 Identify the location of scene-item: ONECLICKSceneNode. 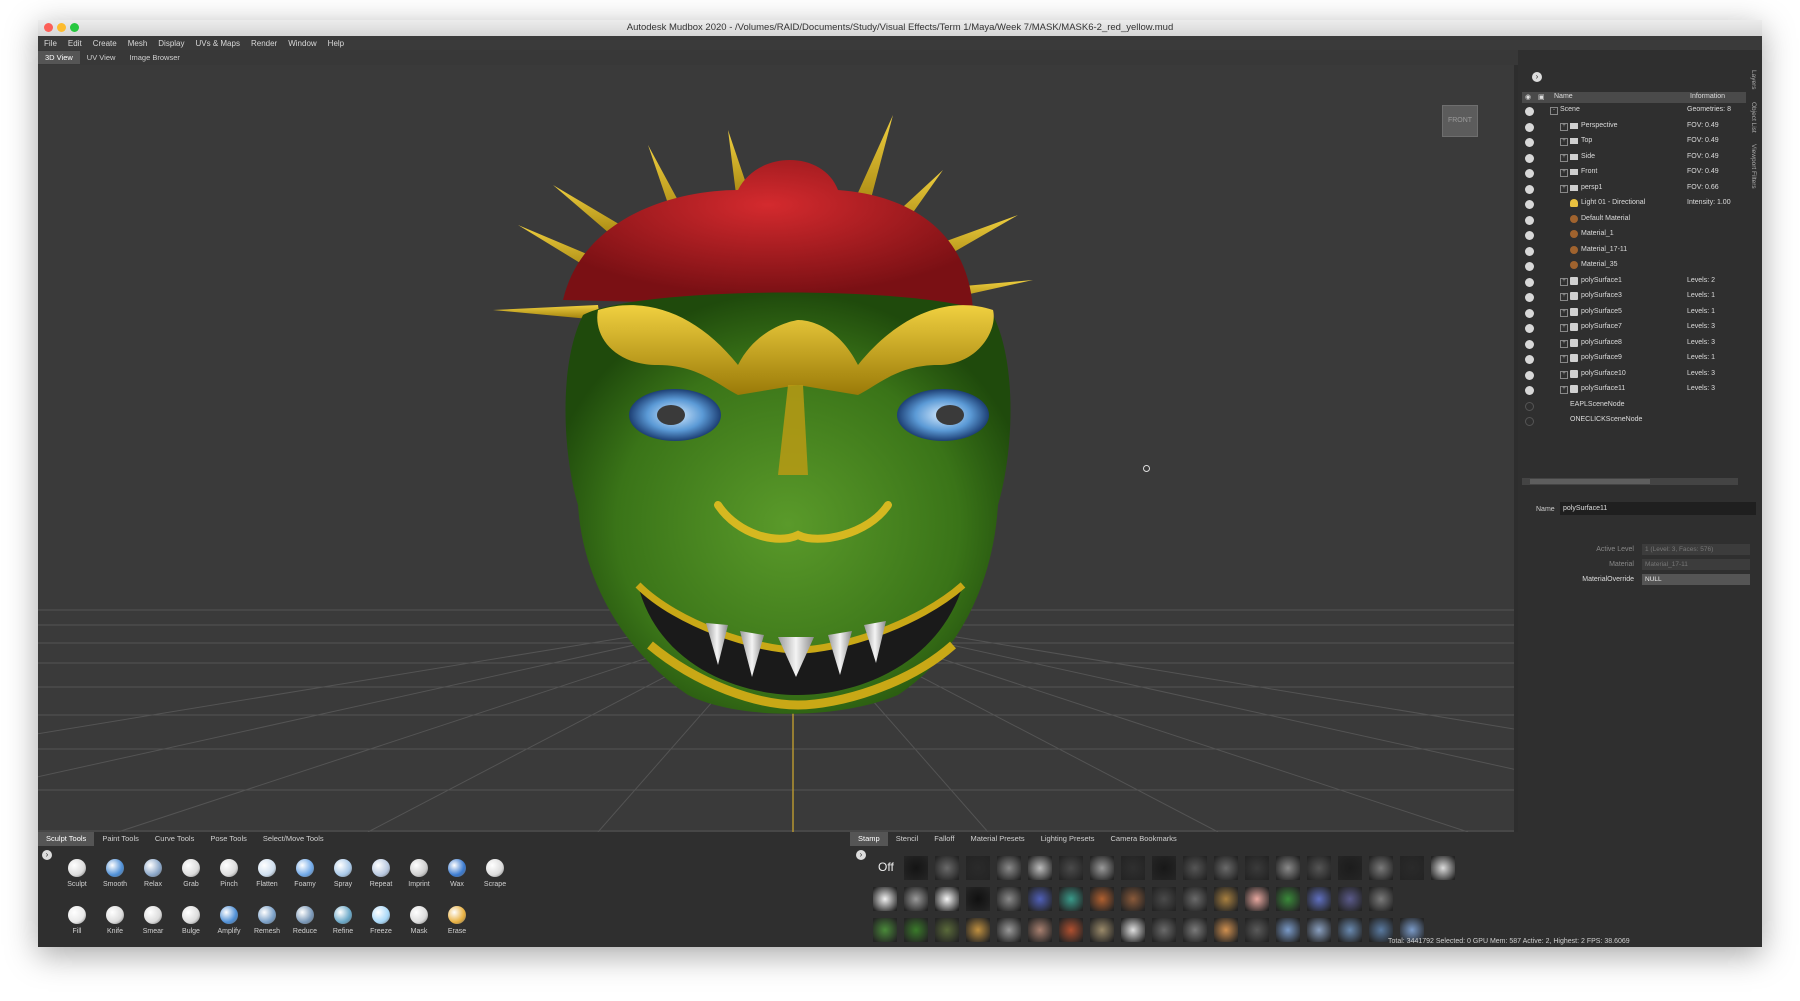
(1634, 422).